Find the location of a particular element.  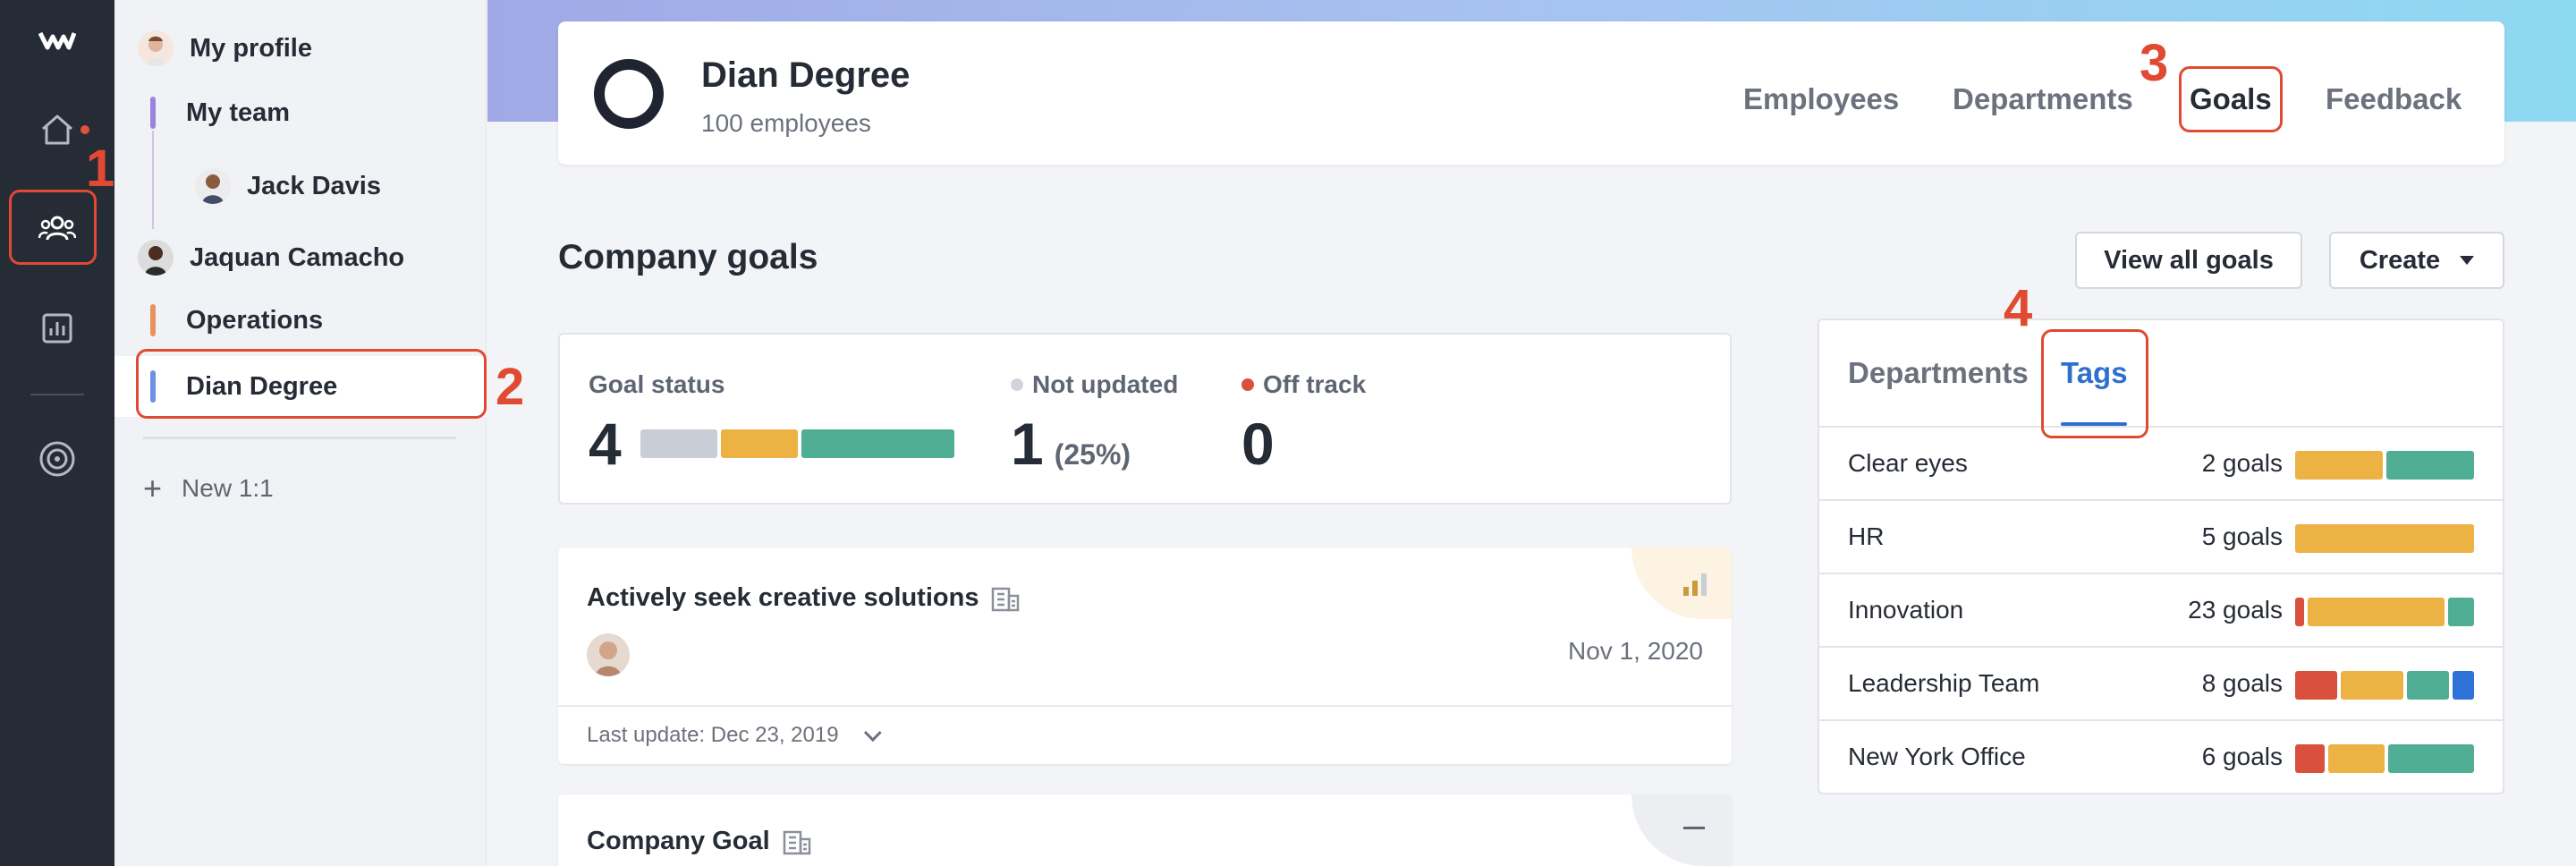

tag-goal-count: 2 goals is located at coordinates (2242, 463).